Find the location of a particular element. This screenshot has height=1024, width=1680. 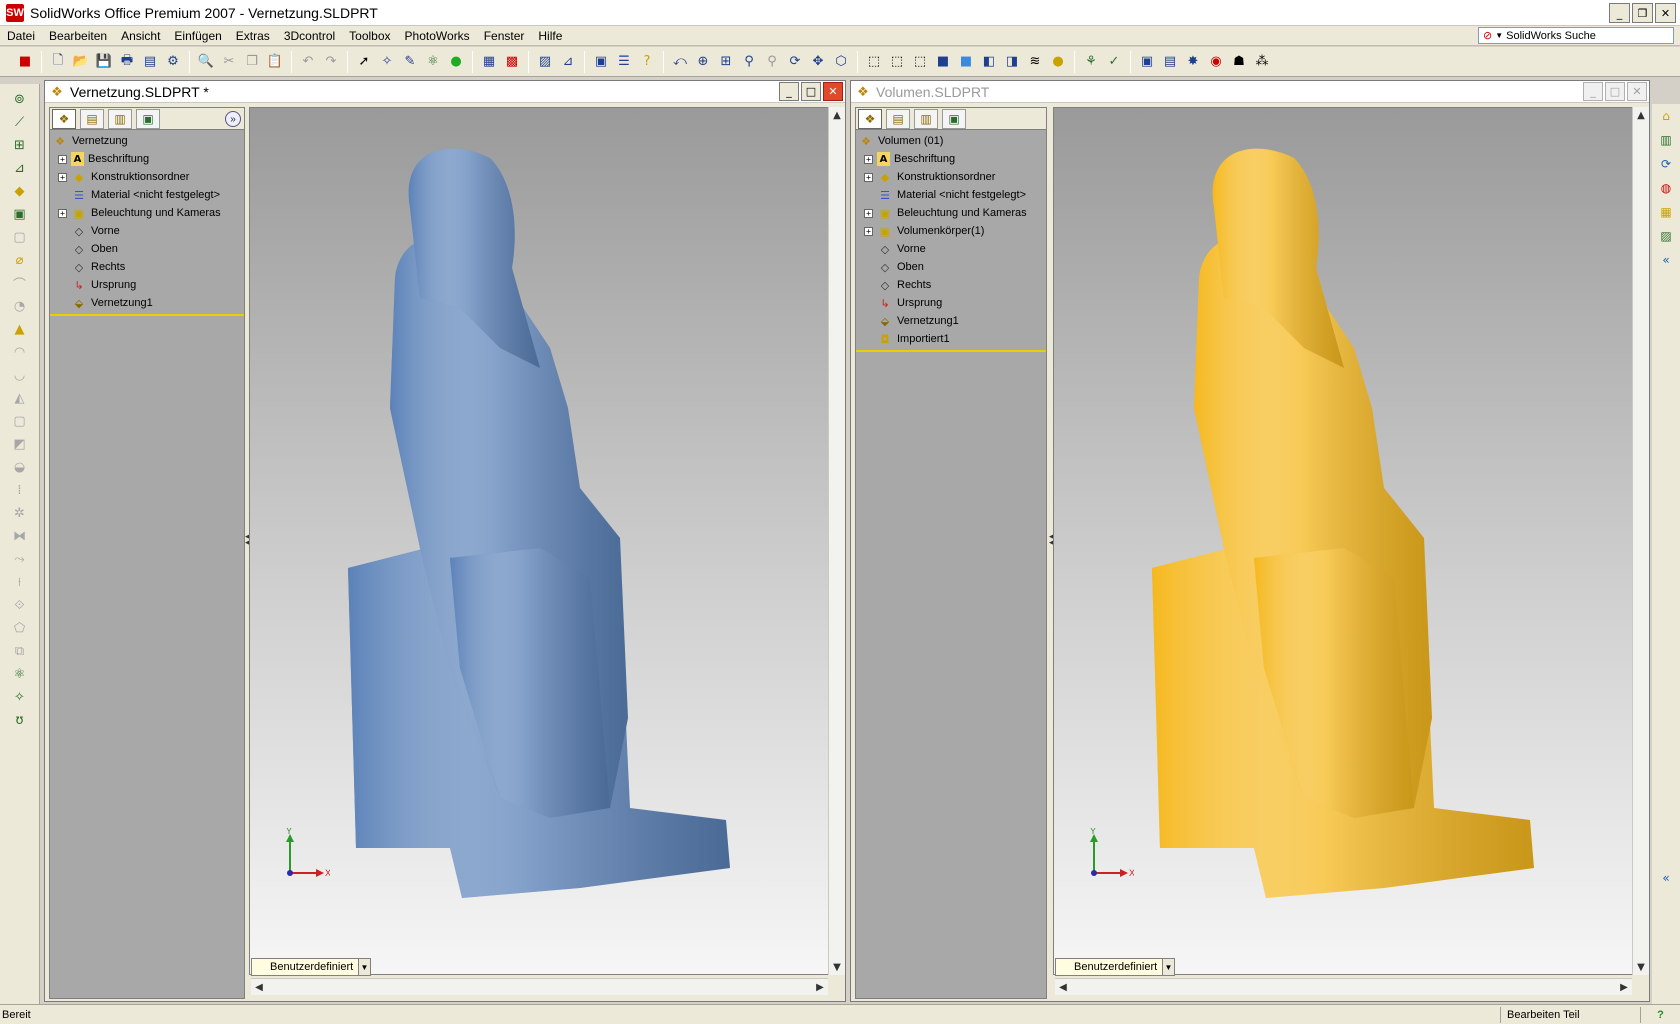

doc-minimize-button: _ is located at coordinates (789, 91).